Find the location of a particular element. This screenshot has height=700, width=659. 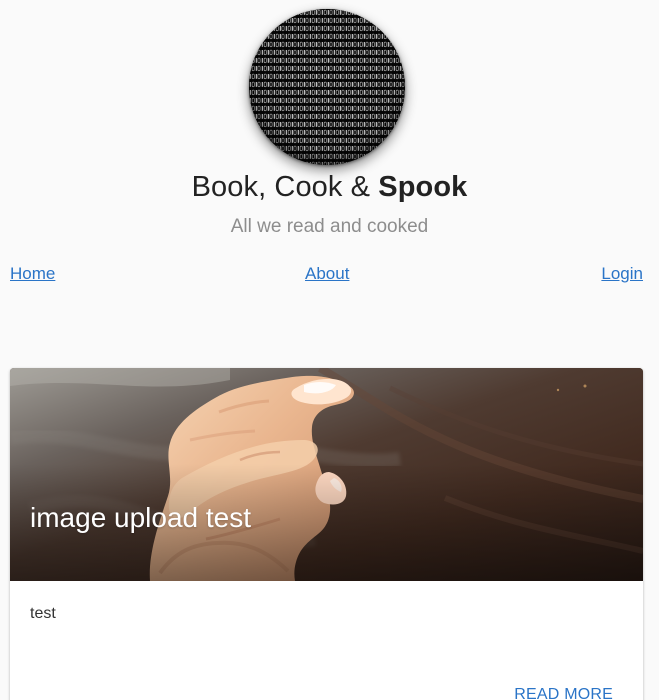

site-avatar is located at coordinates (327, 87).